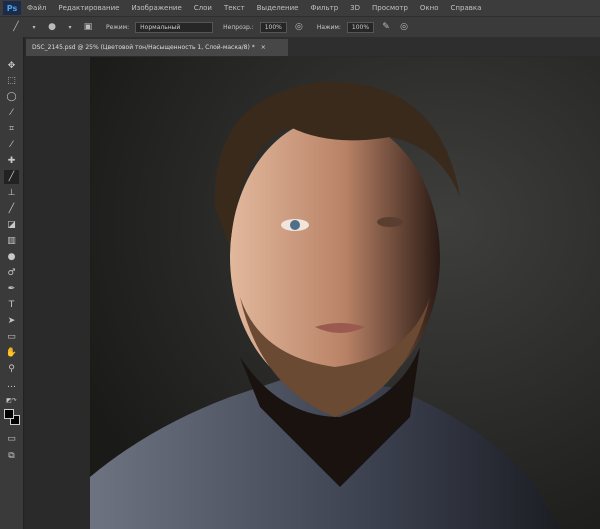 This screenshot has width=600, height=529. Describe the element at coordinates (278, 8) in the screenshot. I see `menu-select: Выделение` at that location.